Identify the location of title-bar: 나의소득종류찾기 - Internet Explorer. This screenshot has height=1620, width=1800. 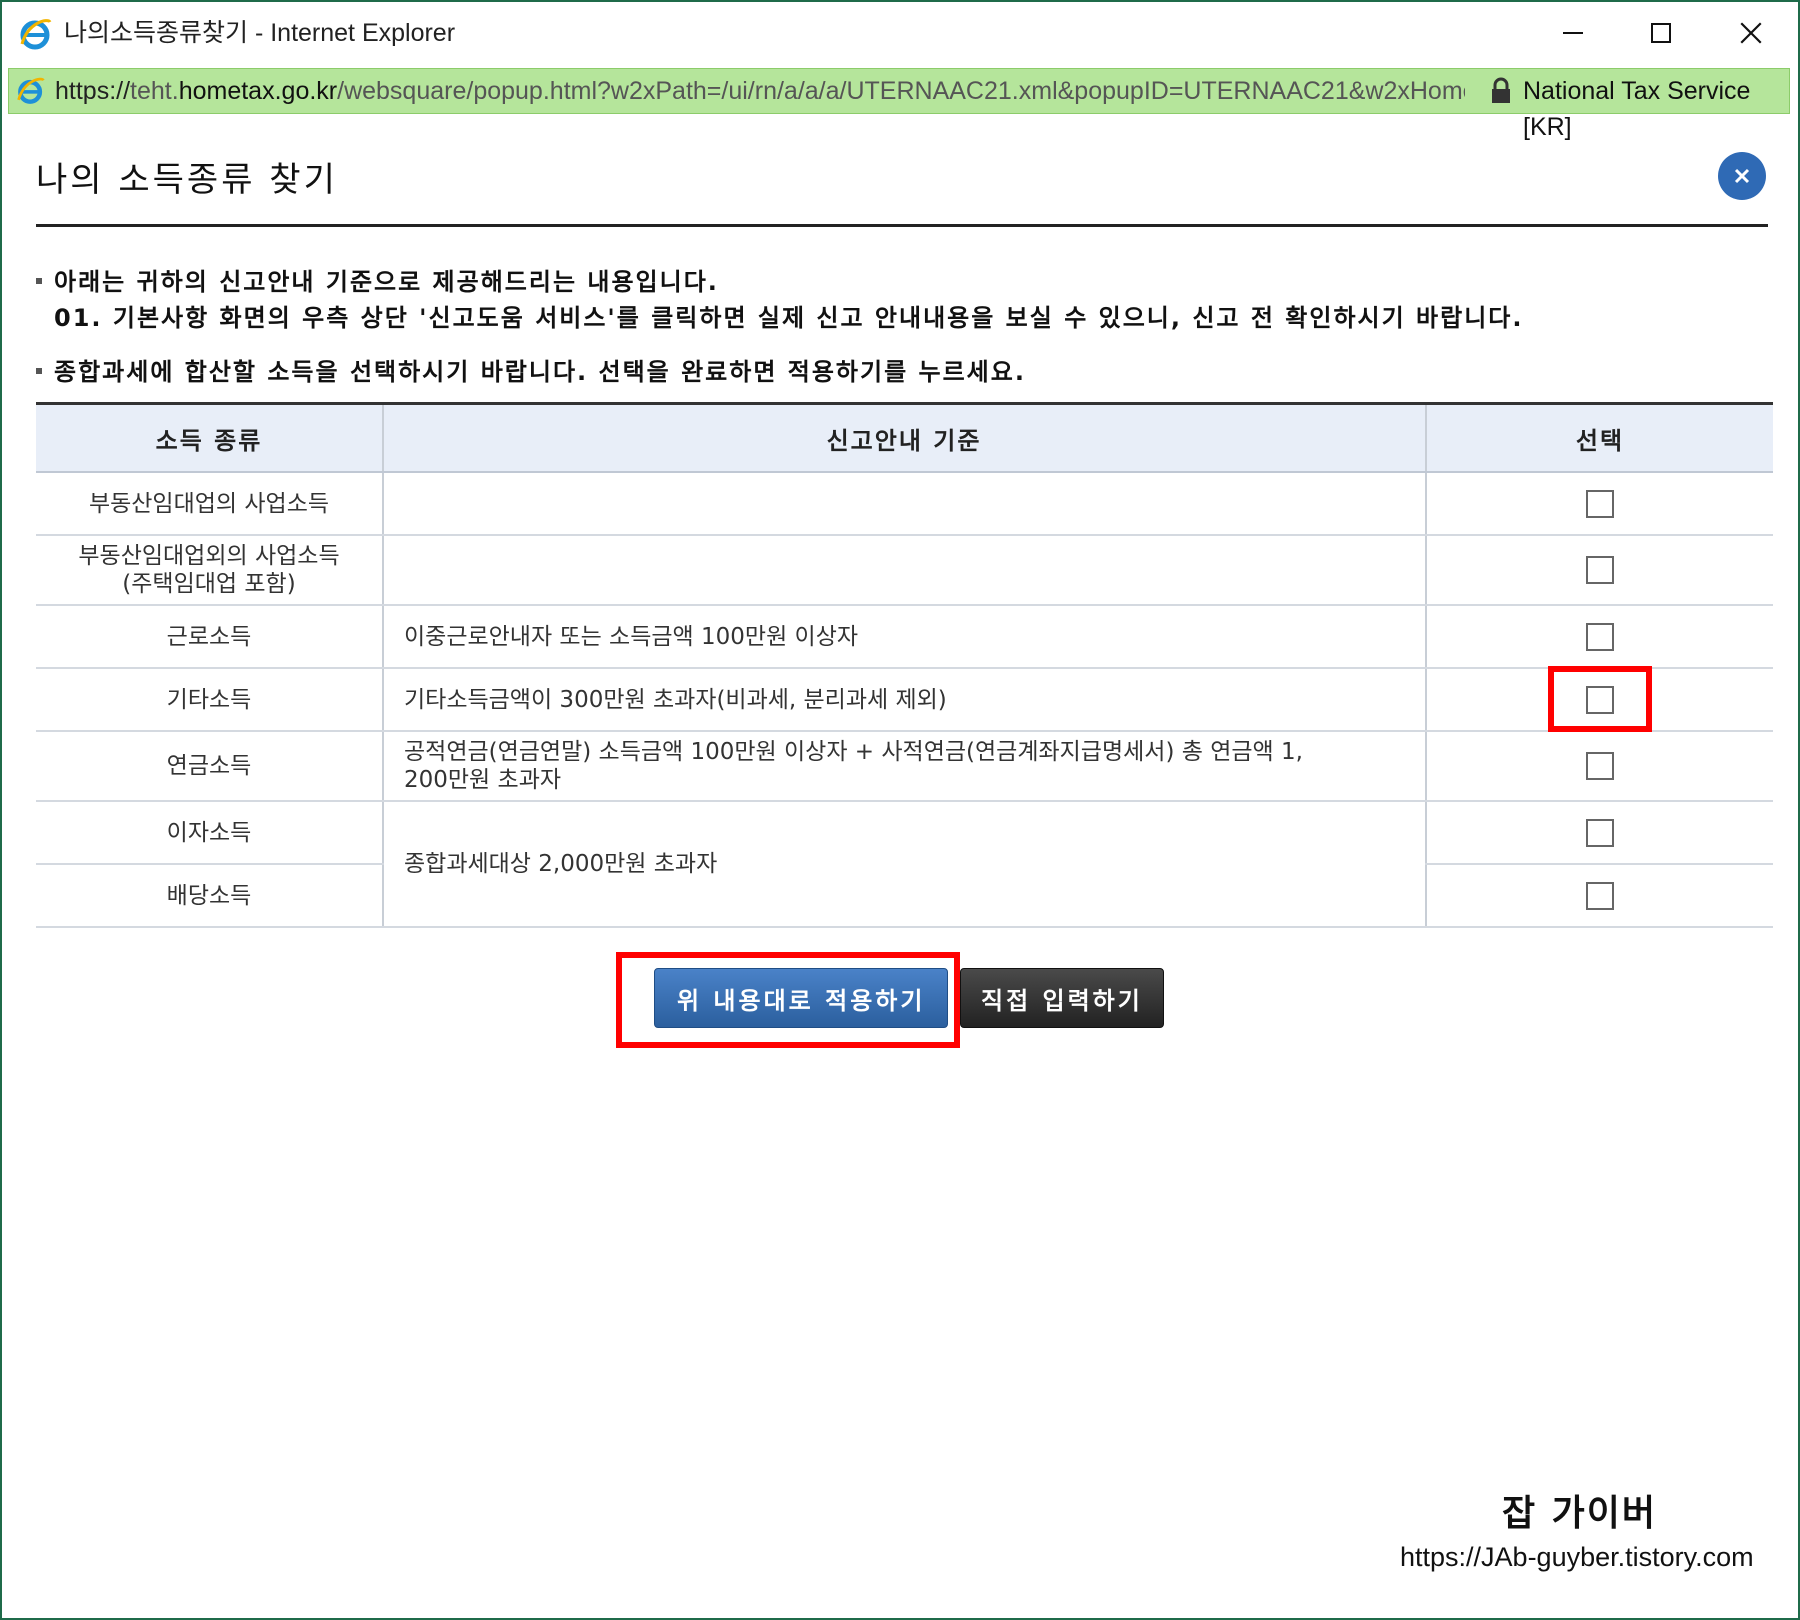
(900, 33).